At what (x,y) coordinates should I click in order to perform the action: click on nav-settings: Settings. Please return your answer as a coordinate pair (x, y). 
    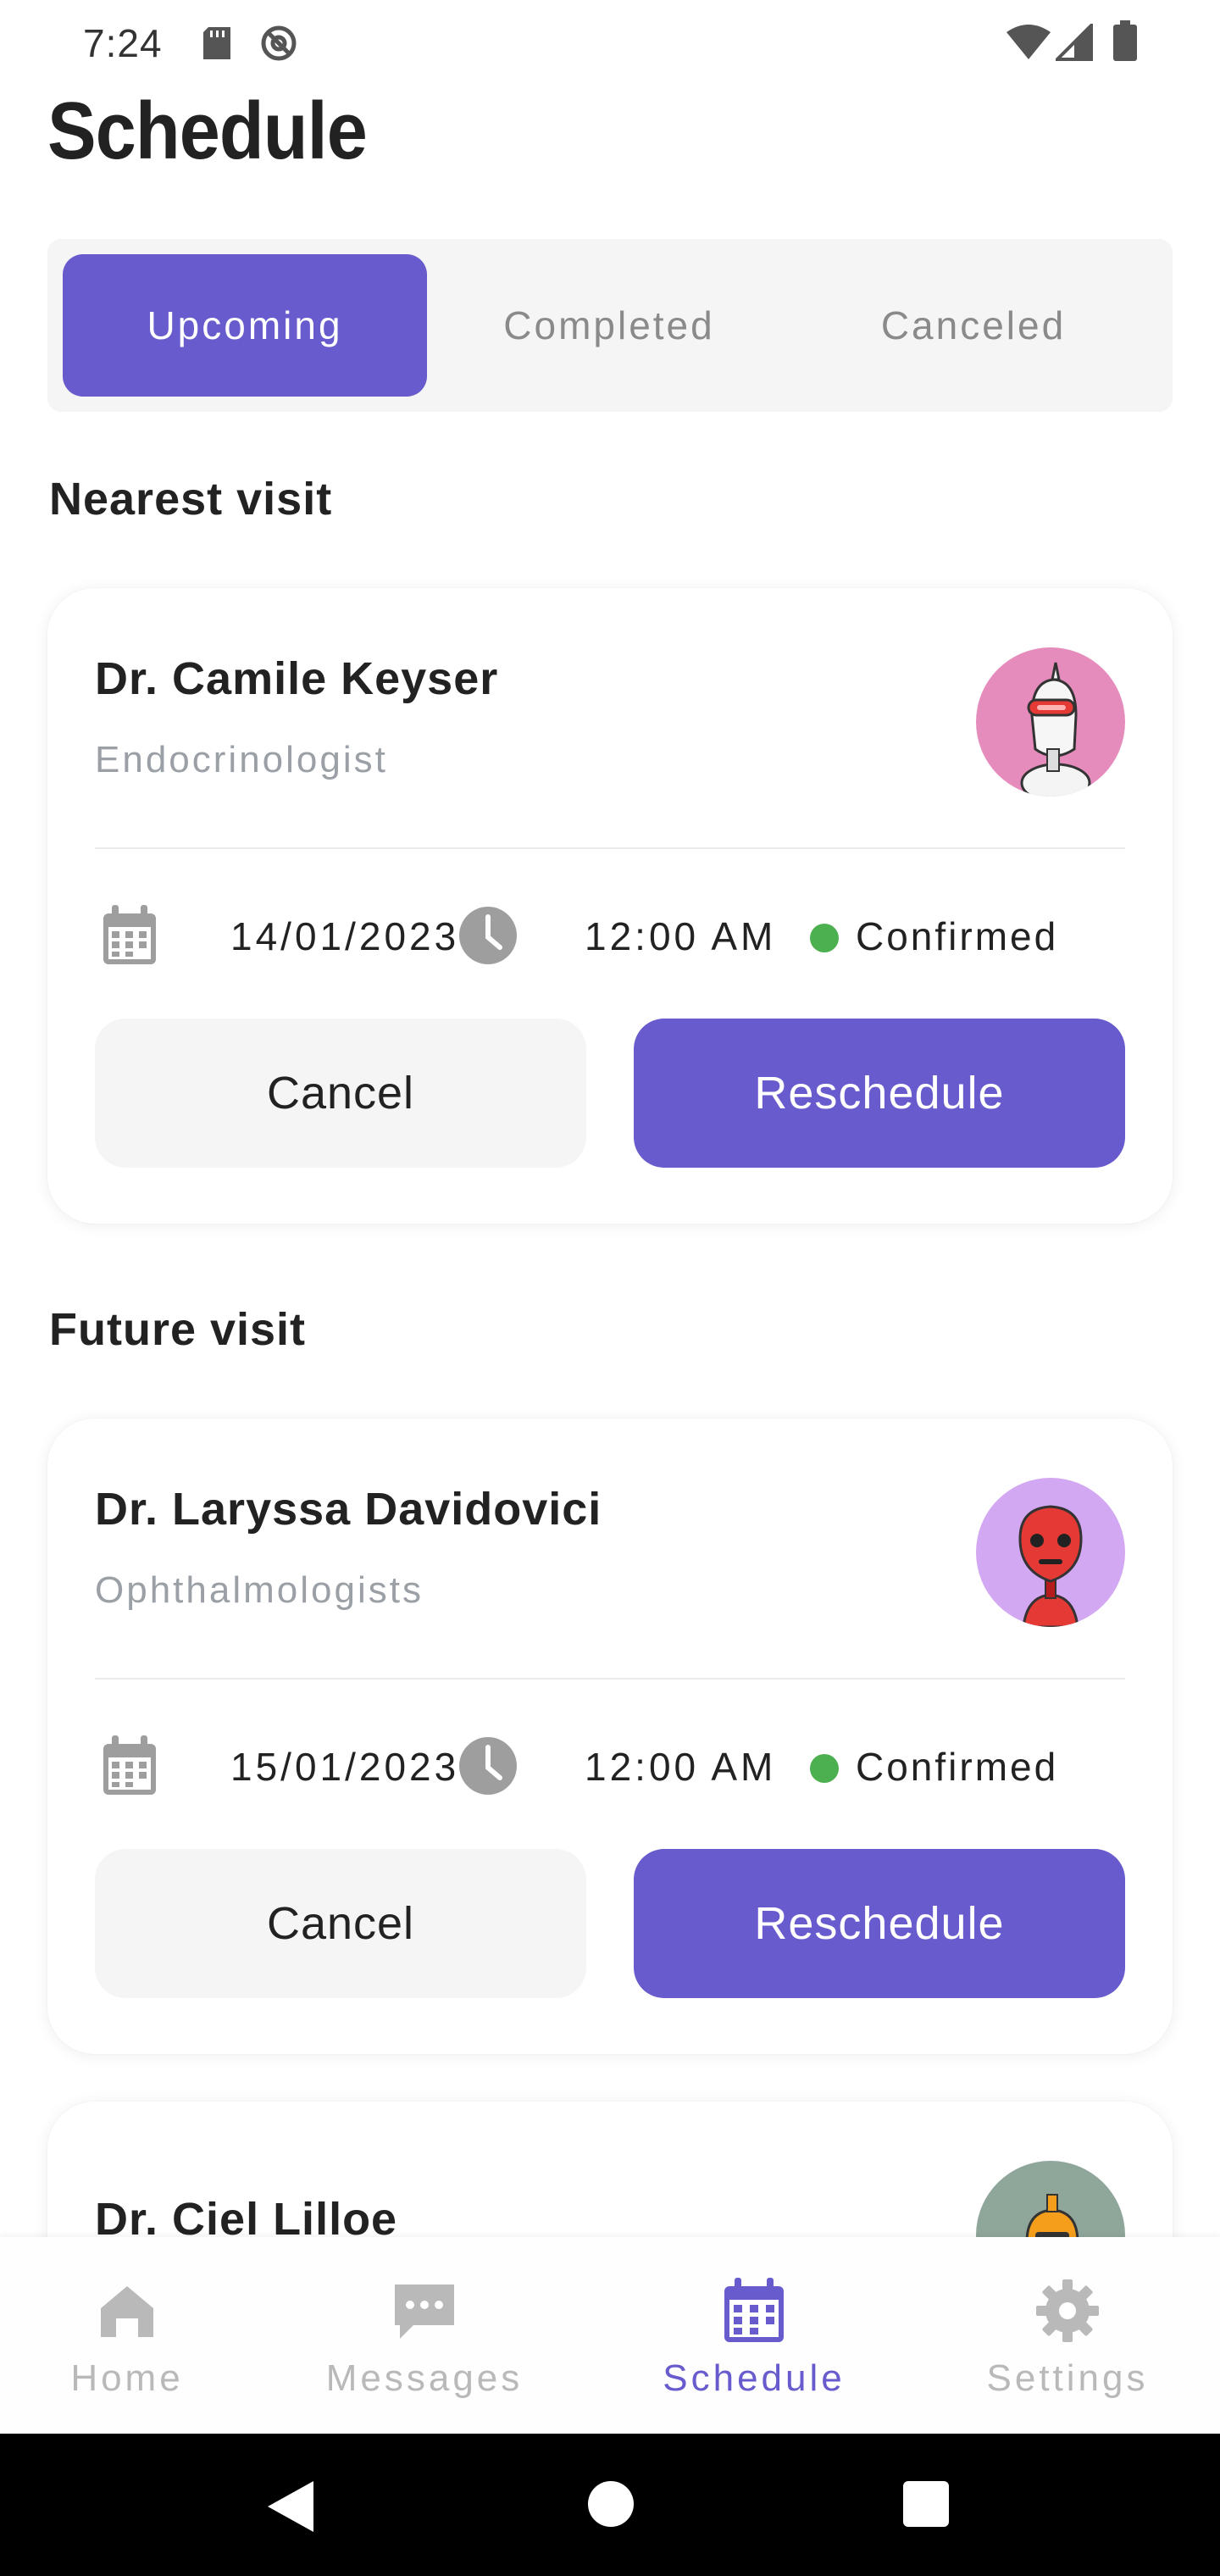
    Looking at the image, I should click on (1067, 2335).